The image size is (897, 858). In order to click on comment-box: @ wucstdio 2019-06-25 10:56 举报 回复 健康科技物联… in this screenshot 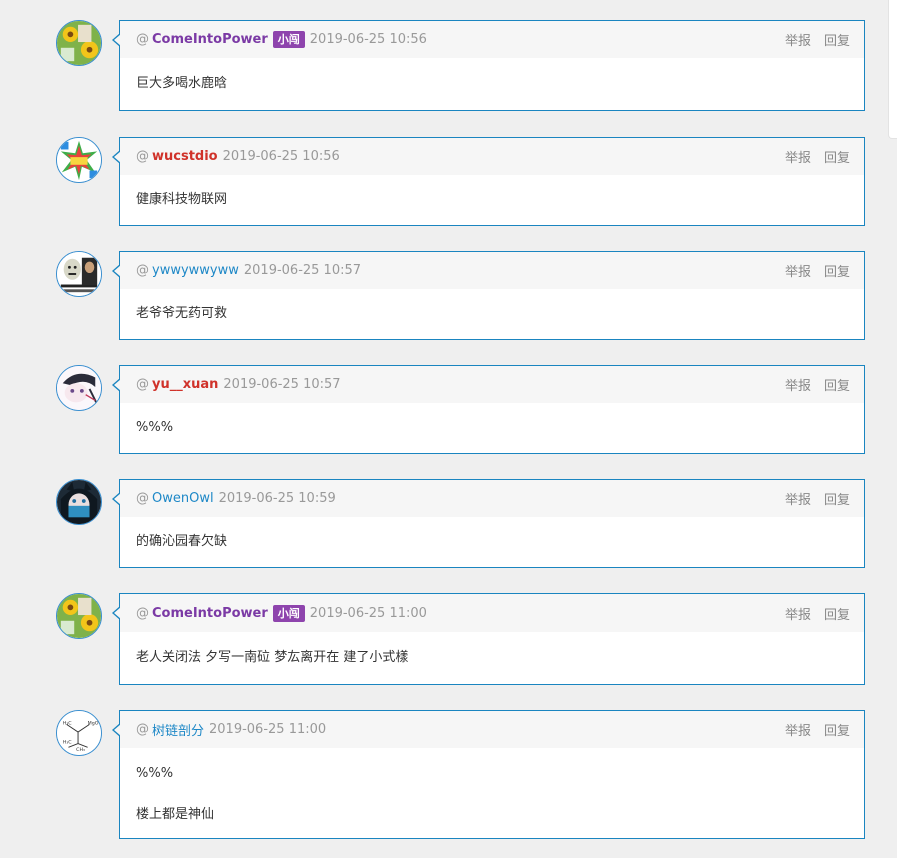, I will do `click(488, 181)`.